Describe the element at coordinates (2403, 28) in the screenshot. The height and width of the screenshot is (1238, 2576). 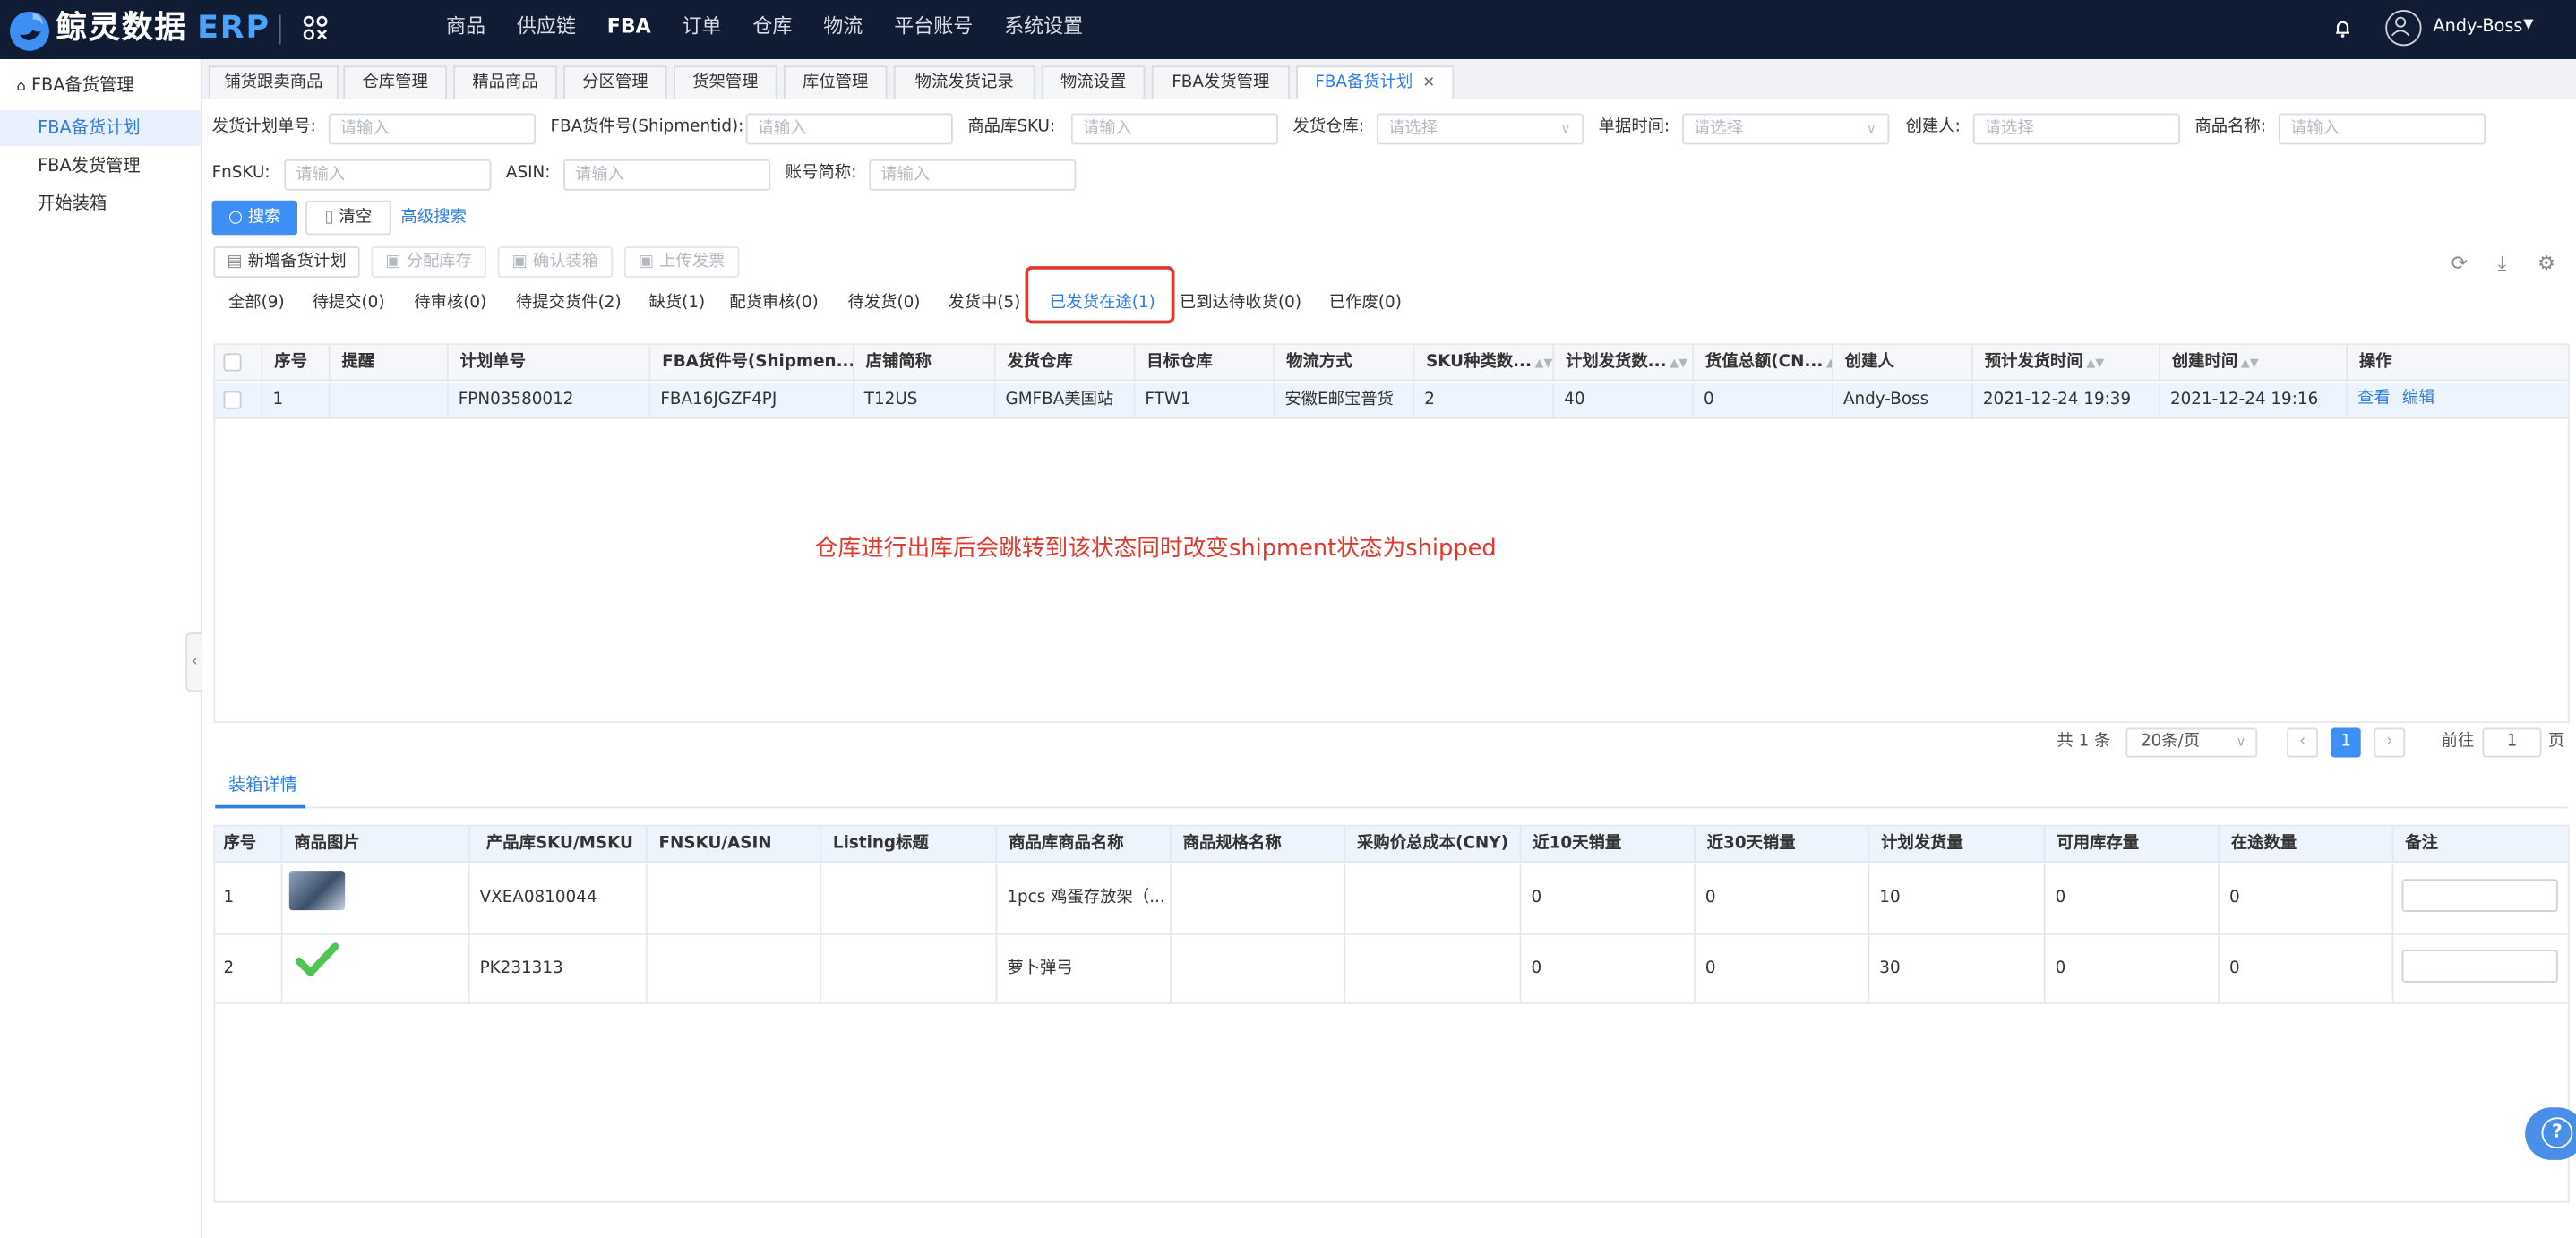
I see `avatar` at that location.